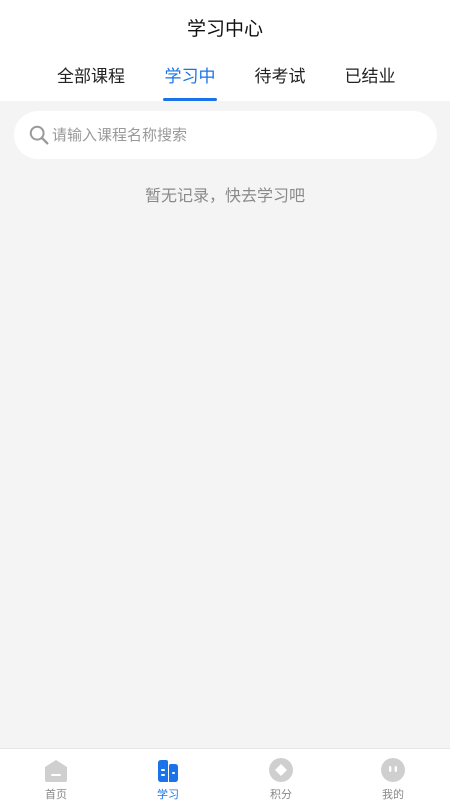 The width and height of the screenshot is (450, 800). I want to click on bottom-tab-bar: 首页 学习 积分 我的, so click(225, 774).